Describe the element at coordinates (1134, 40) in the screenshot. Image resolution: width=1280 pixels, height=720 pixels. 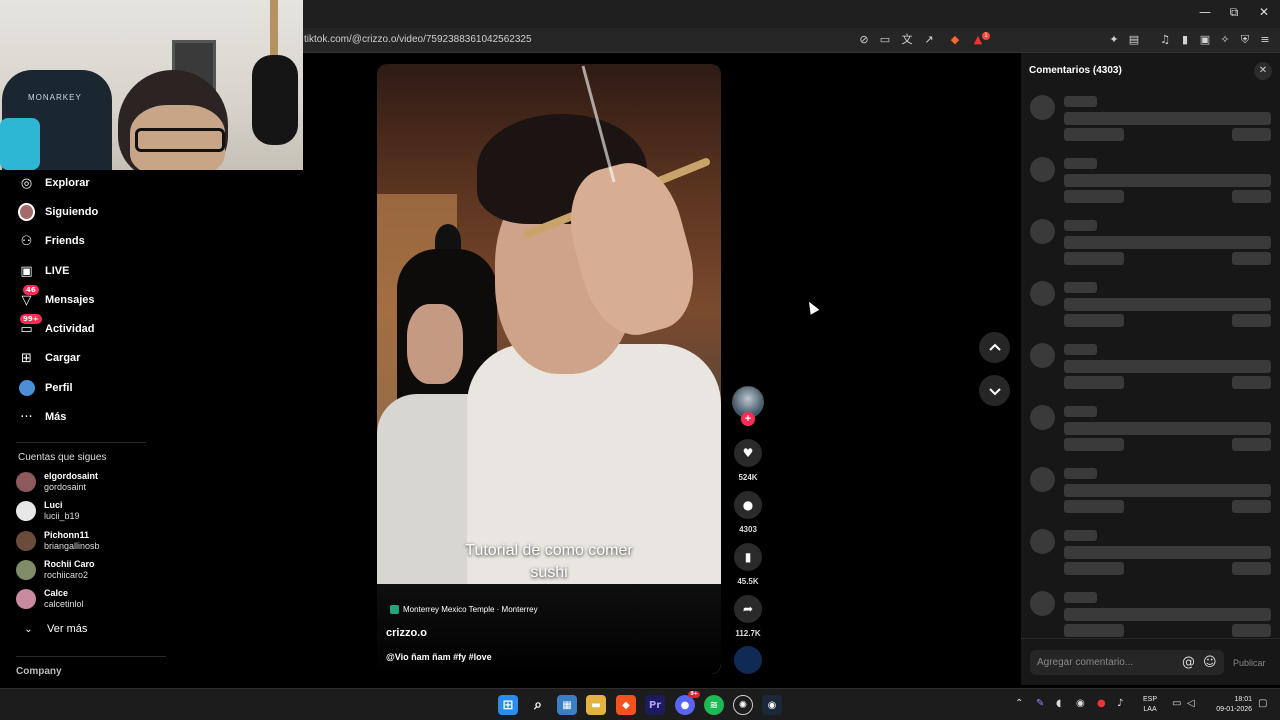
I see `reading-mode-icon: ▤` at that location.